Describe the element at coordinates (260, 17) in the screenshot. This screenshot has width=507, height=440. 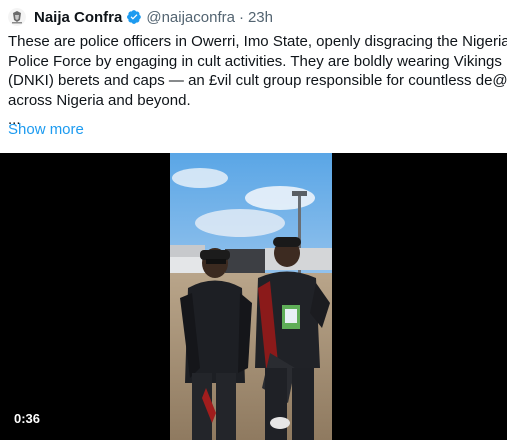
I see `timestamp: 23h` at that location.